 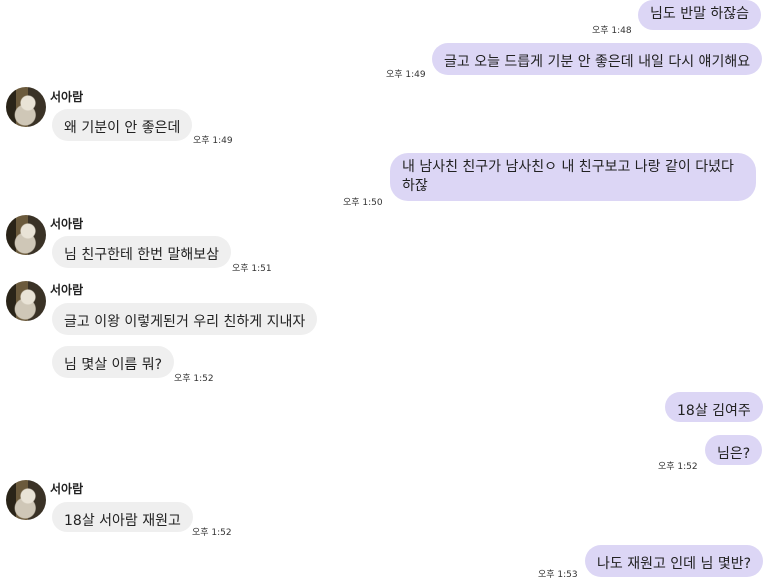 I want to click on sent-message-bubble: 님은?, so click(x=734, y=450).